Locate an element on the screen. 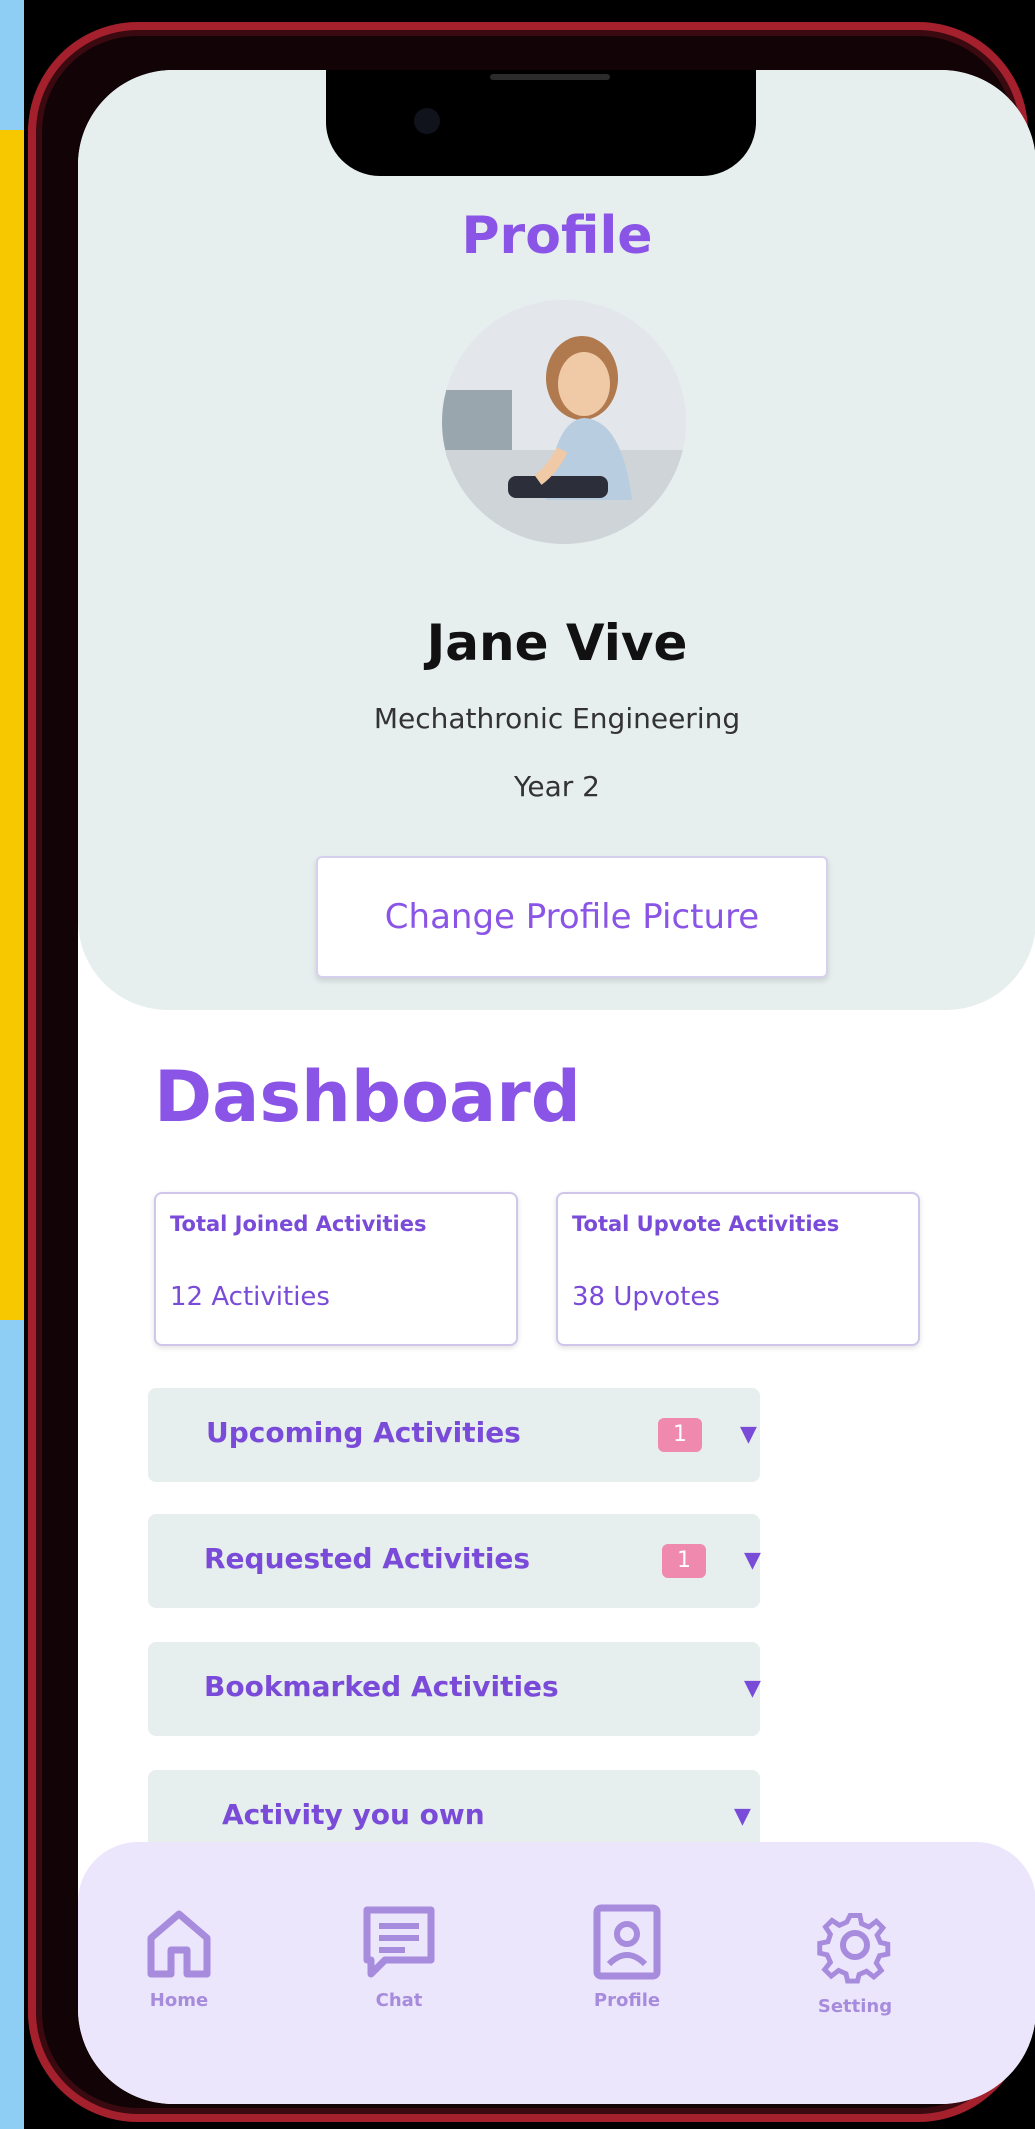  user-name: Jane Vive is located at coordinates (557, 643).